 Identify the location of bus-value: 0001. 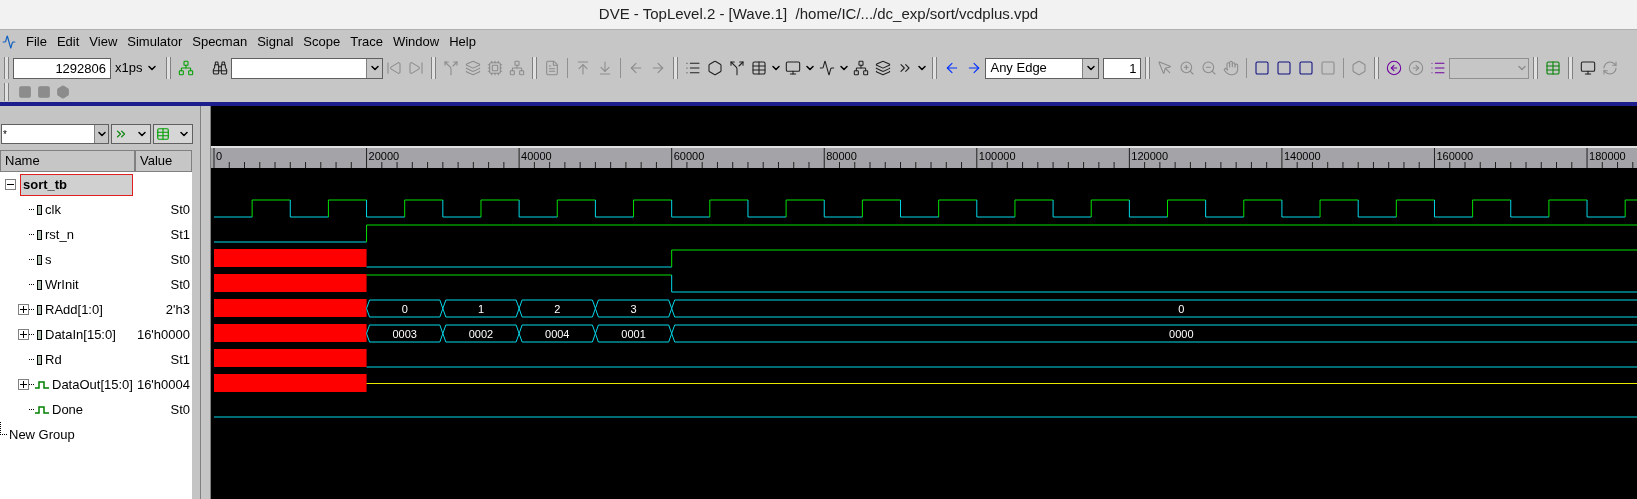
(633, 333).